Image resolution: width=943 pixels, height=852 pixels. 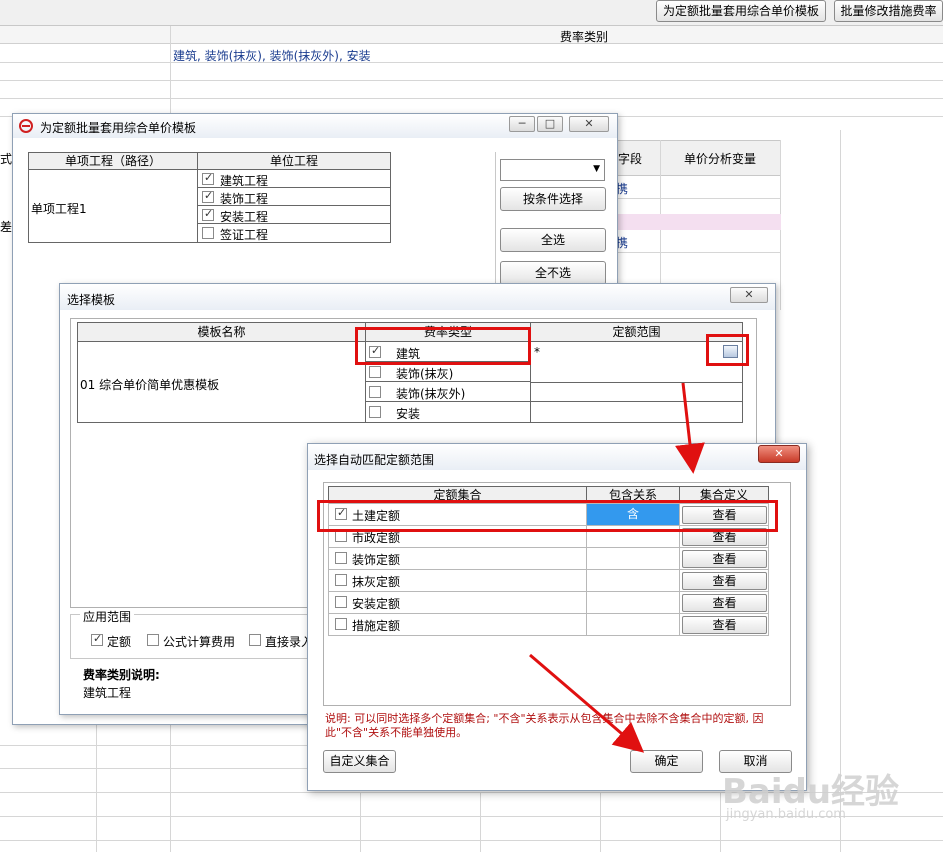 I want to click on arrow-to-dialog, so click(x=690, y=428).